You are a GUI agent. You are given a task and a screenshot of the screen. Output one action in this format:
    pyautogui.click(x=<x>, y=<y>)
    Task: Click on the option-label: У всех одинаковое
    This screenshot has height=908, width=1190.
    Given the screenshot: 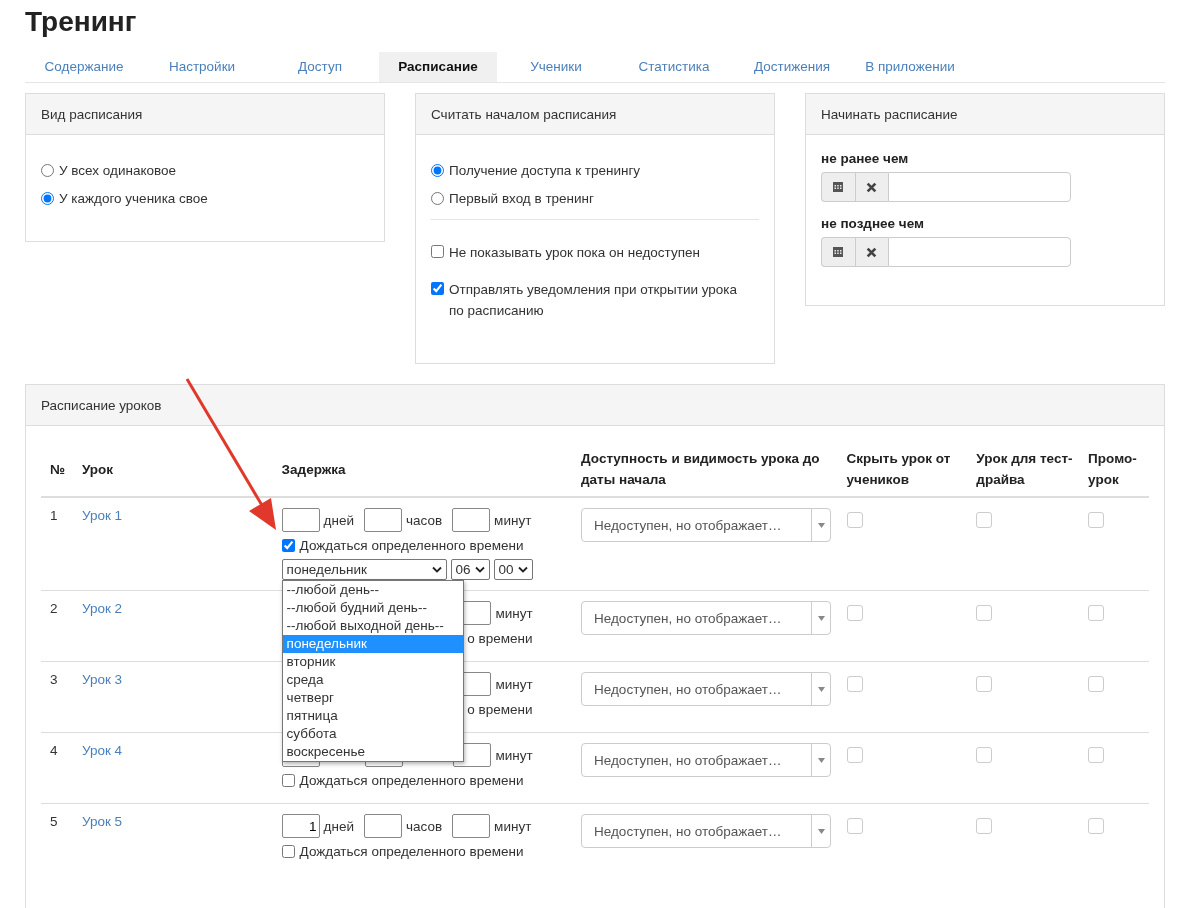 What is the action you would take?
    pyautogui.click(x=117, y=171)
    